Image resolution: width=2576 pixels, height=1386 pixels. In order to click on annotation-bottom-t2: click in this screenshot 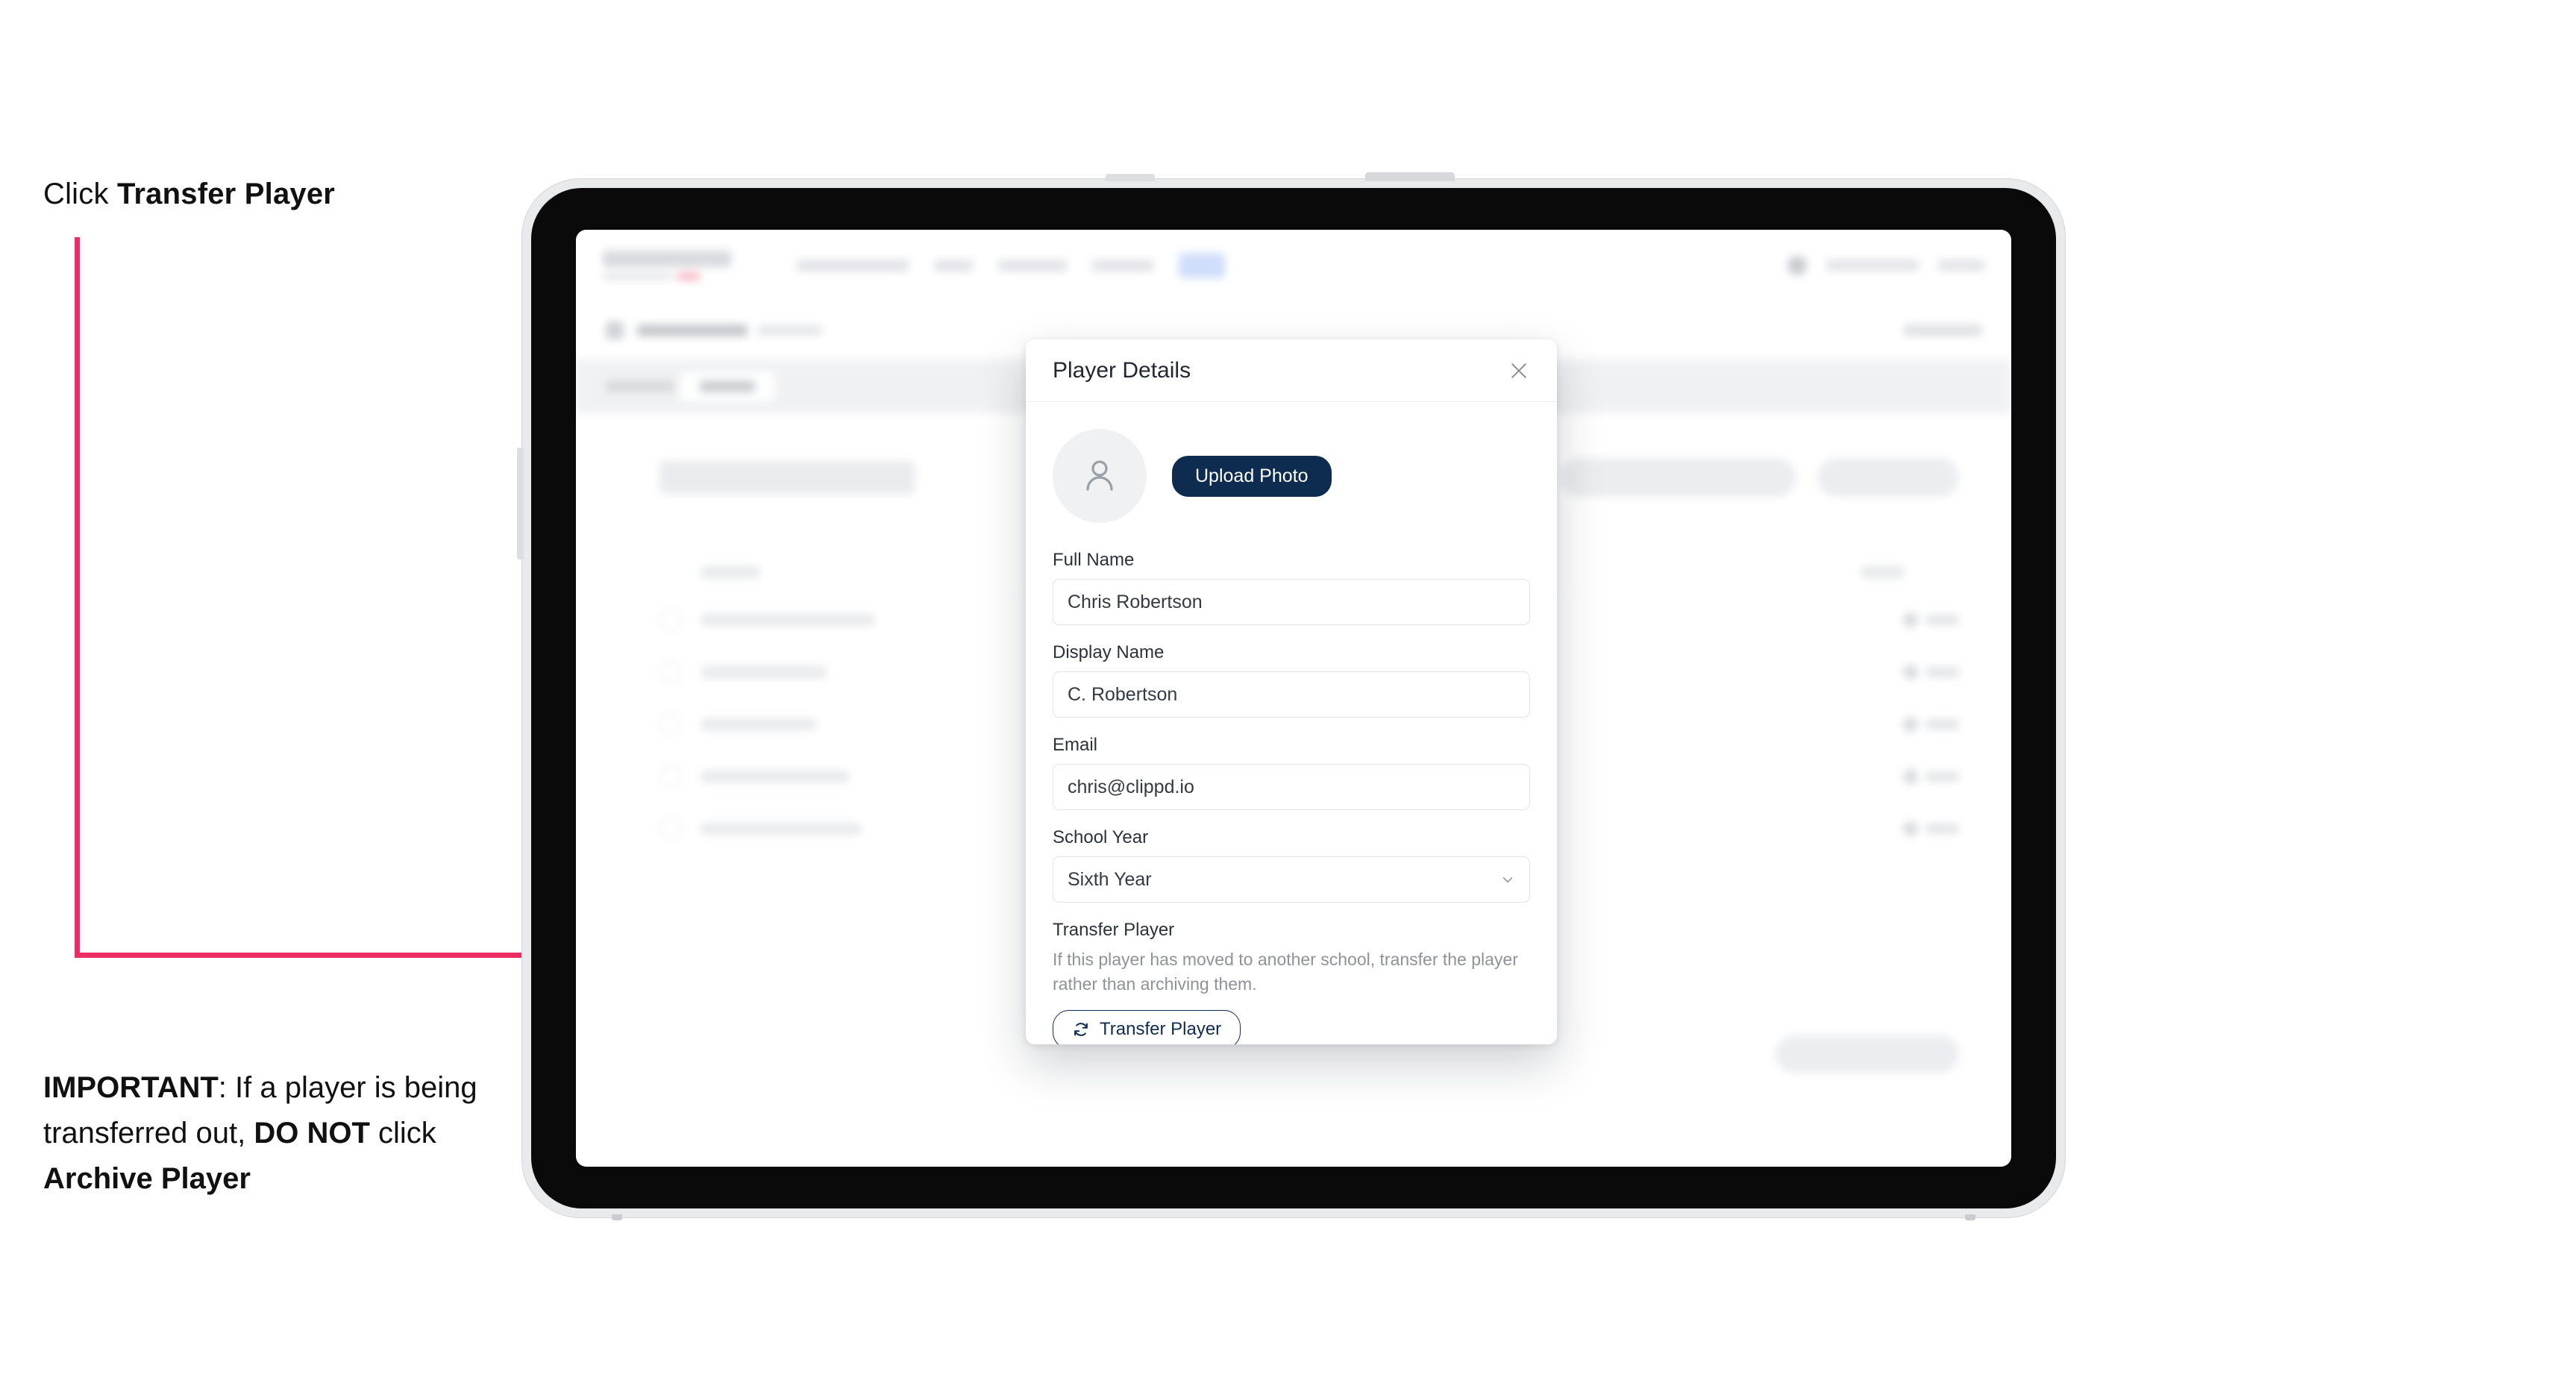, I will do `click(402, 1133)`.